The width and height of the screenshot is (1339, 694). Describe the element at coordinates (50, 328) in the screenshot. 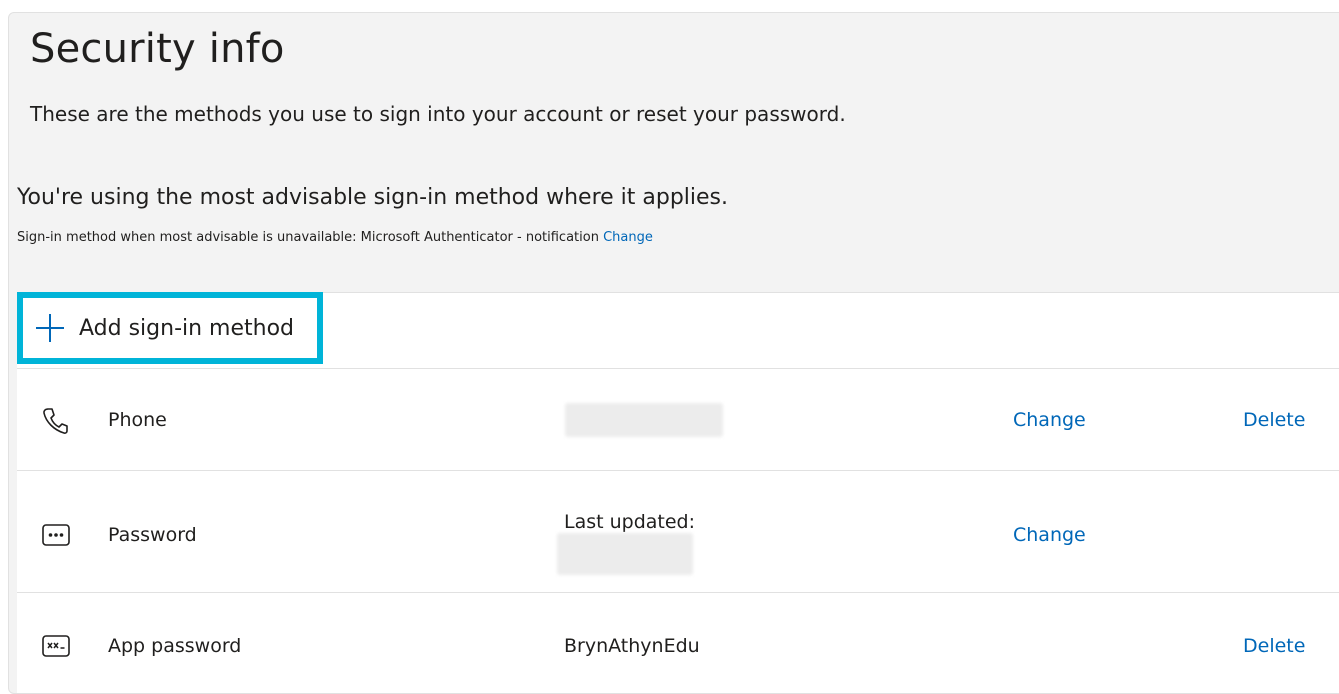

I see `plus-icon` at that location.